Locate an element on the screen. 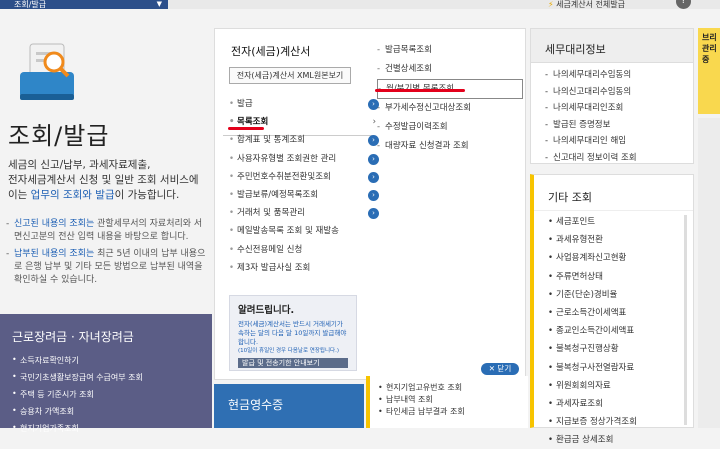 The width and height of the screenshot is (720, 449). misc-links-panel: 현지기업고유번호 조회 납부내역 조회 타인세금 납부결과 조회 is located at coordinates (447, 402).